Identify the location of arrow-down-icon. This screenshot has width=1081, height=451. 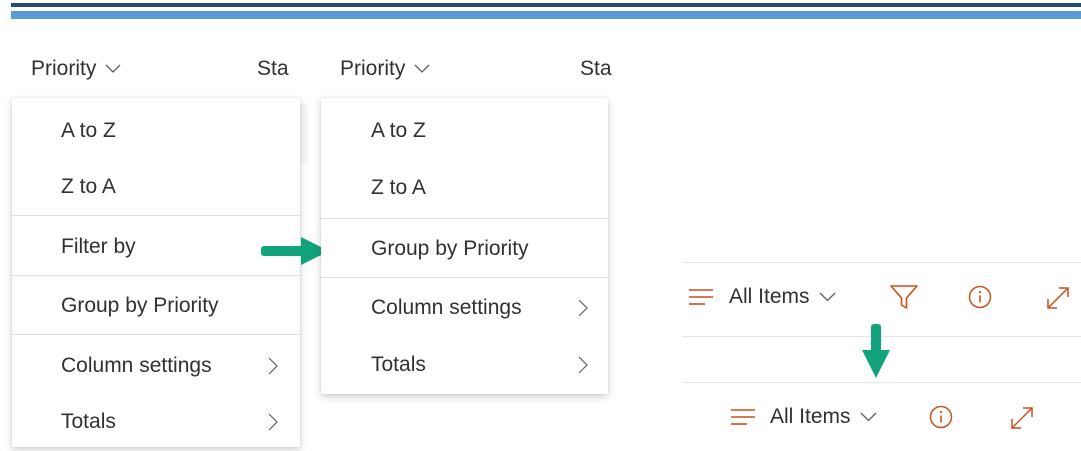
(876, 351).